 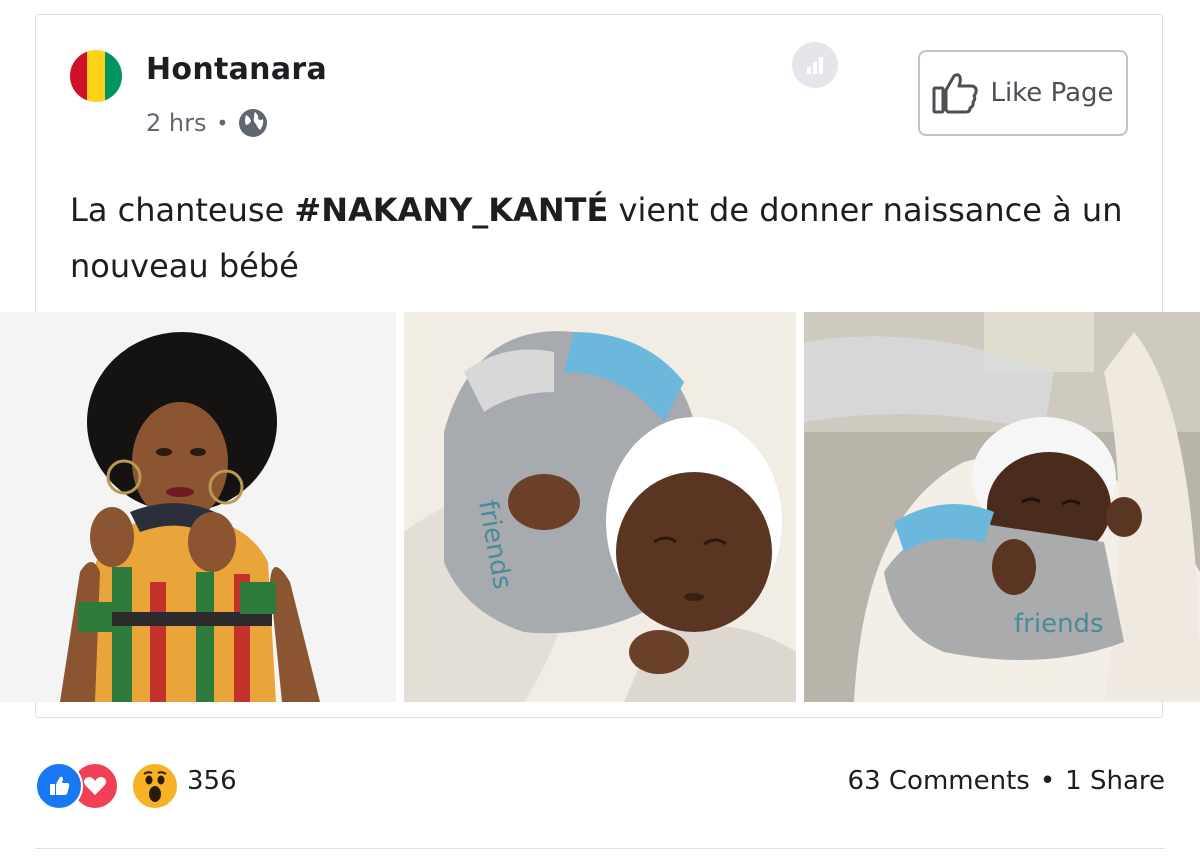 I want to click on divider, so click(x=600, y=848).